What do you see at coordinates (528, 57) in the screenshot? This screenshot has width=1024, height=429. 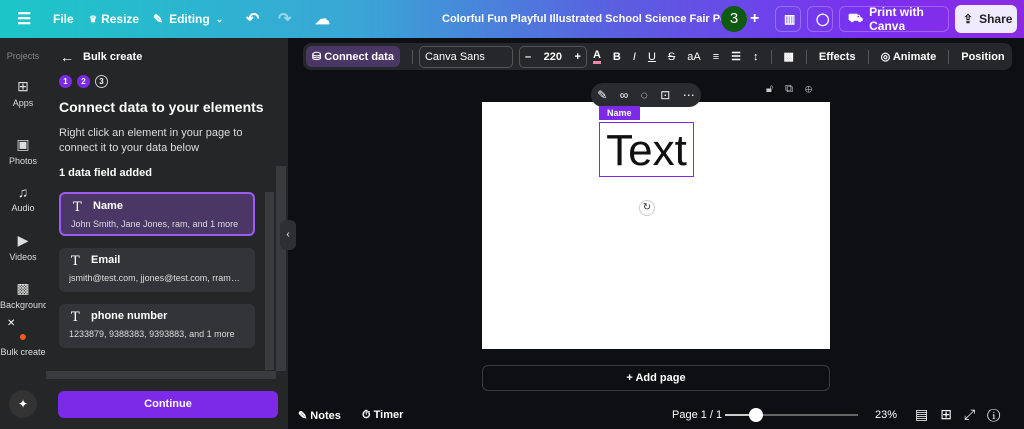 I see `decrease-icon: –` at bounding box center [528, 57].